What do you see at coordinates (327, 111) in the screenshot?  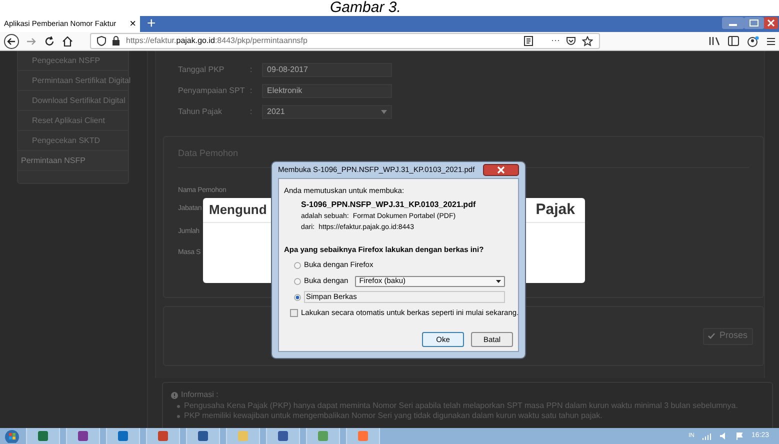 I see `year-select: 2021` at bounding box center [327, 111].